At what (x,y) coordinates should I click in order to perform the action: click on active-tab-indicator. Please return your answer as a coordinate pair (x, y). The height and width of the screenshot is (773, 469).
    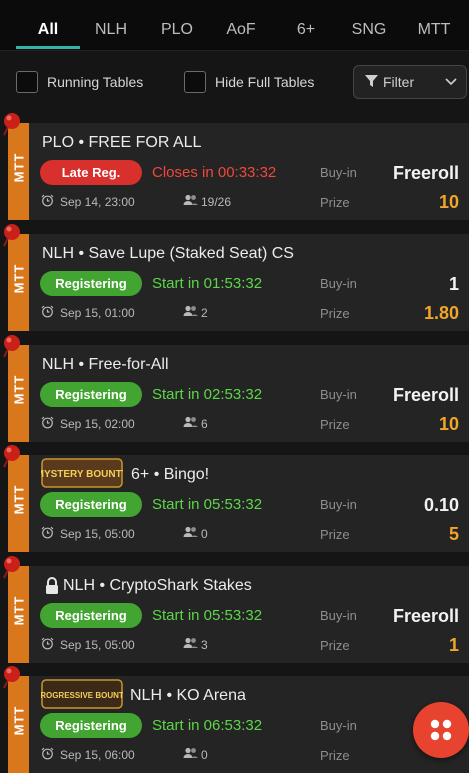
    Looking at the image, I should click on (48, 47).